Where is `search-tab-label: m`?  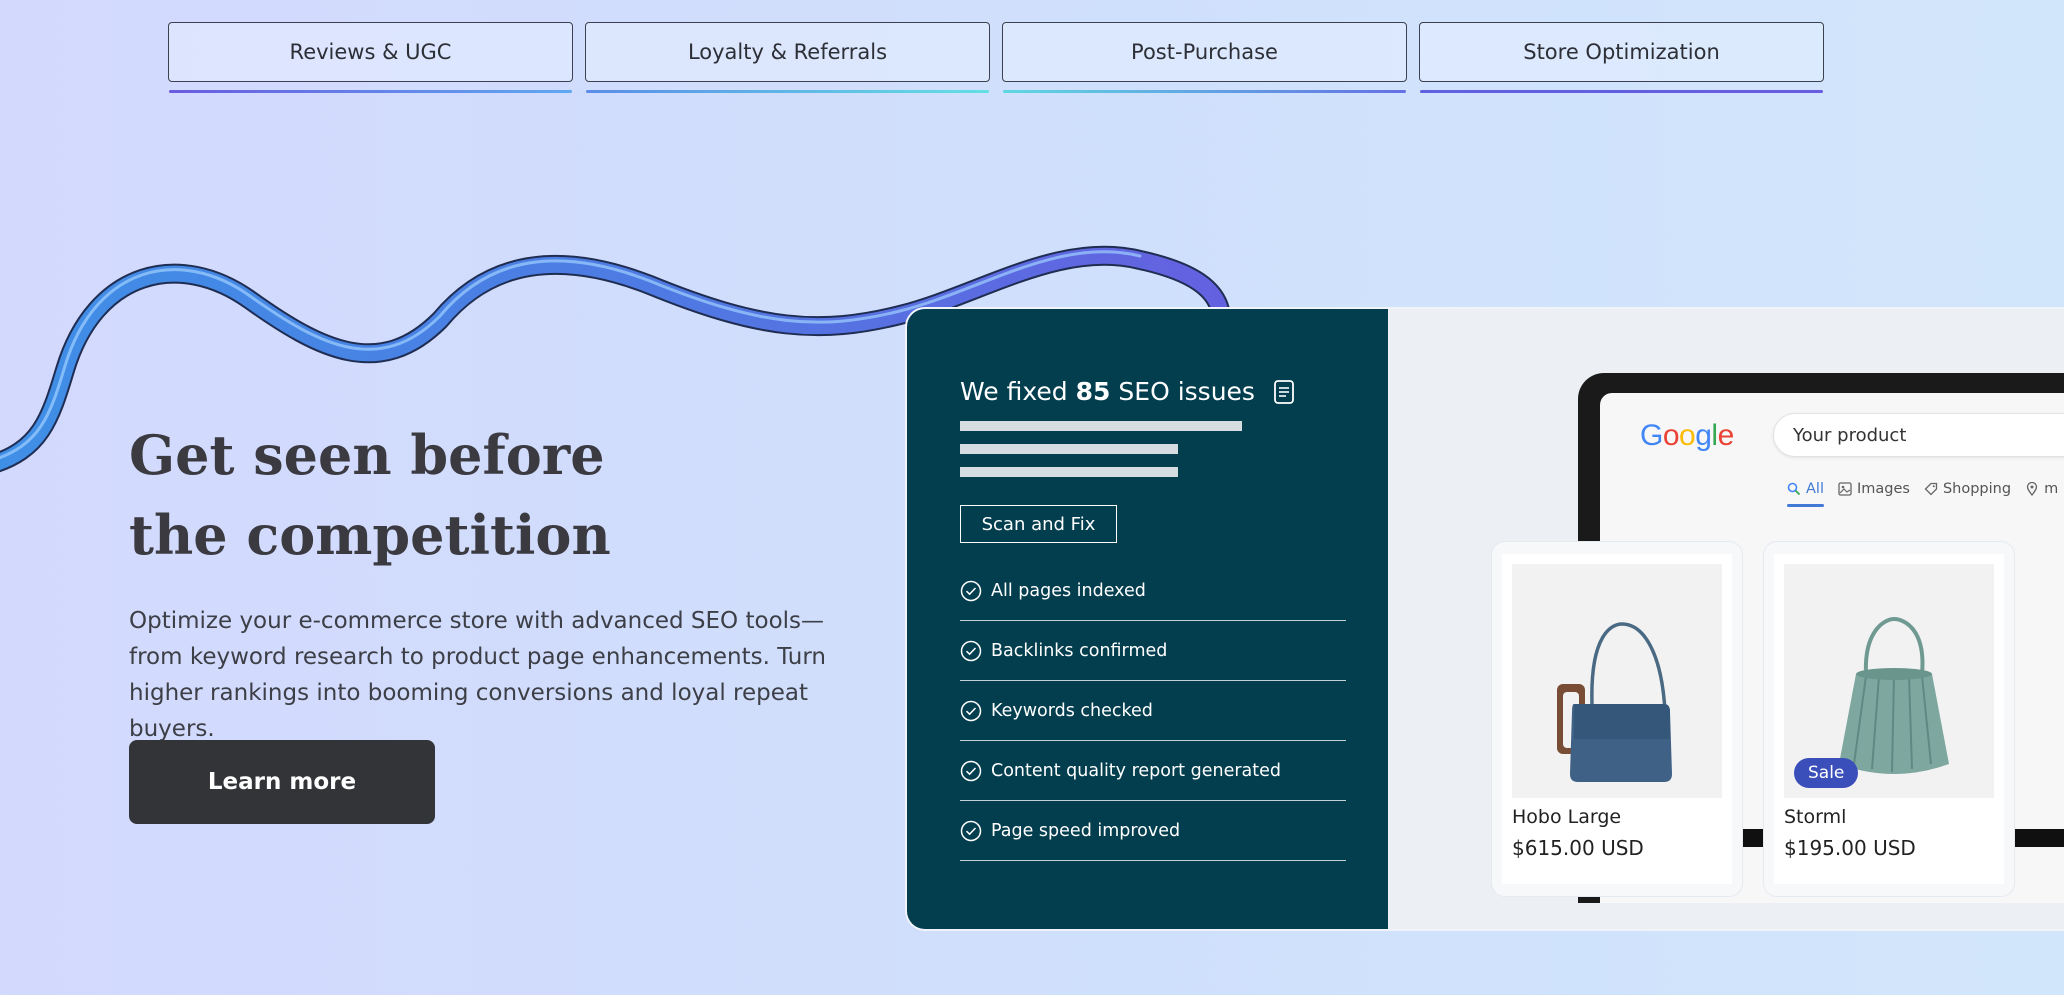 search-tab-label: m is located at coordinates (2051, 489).